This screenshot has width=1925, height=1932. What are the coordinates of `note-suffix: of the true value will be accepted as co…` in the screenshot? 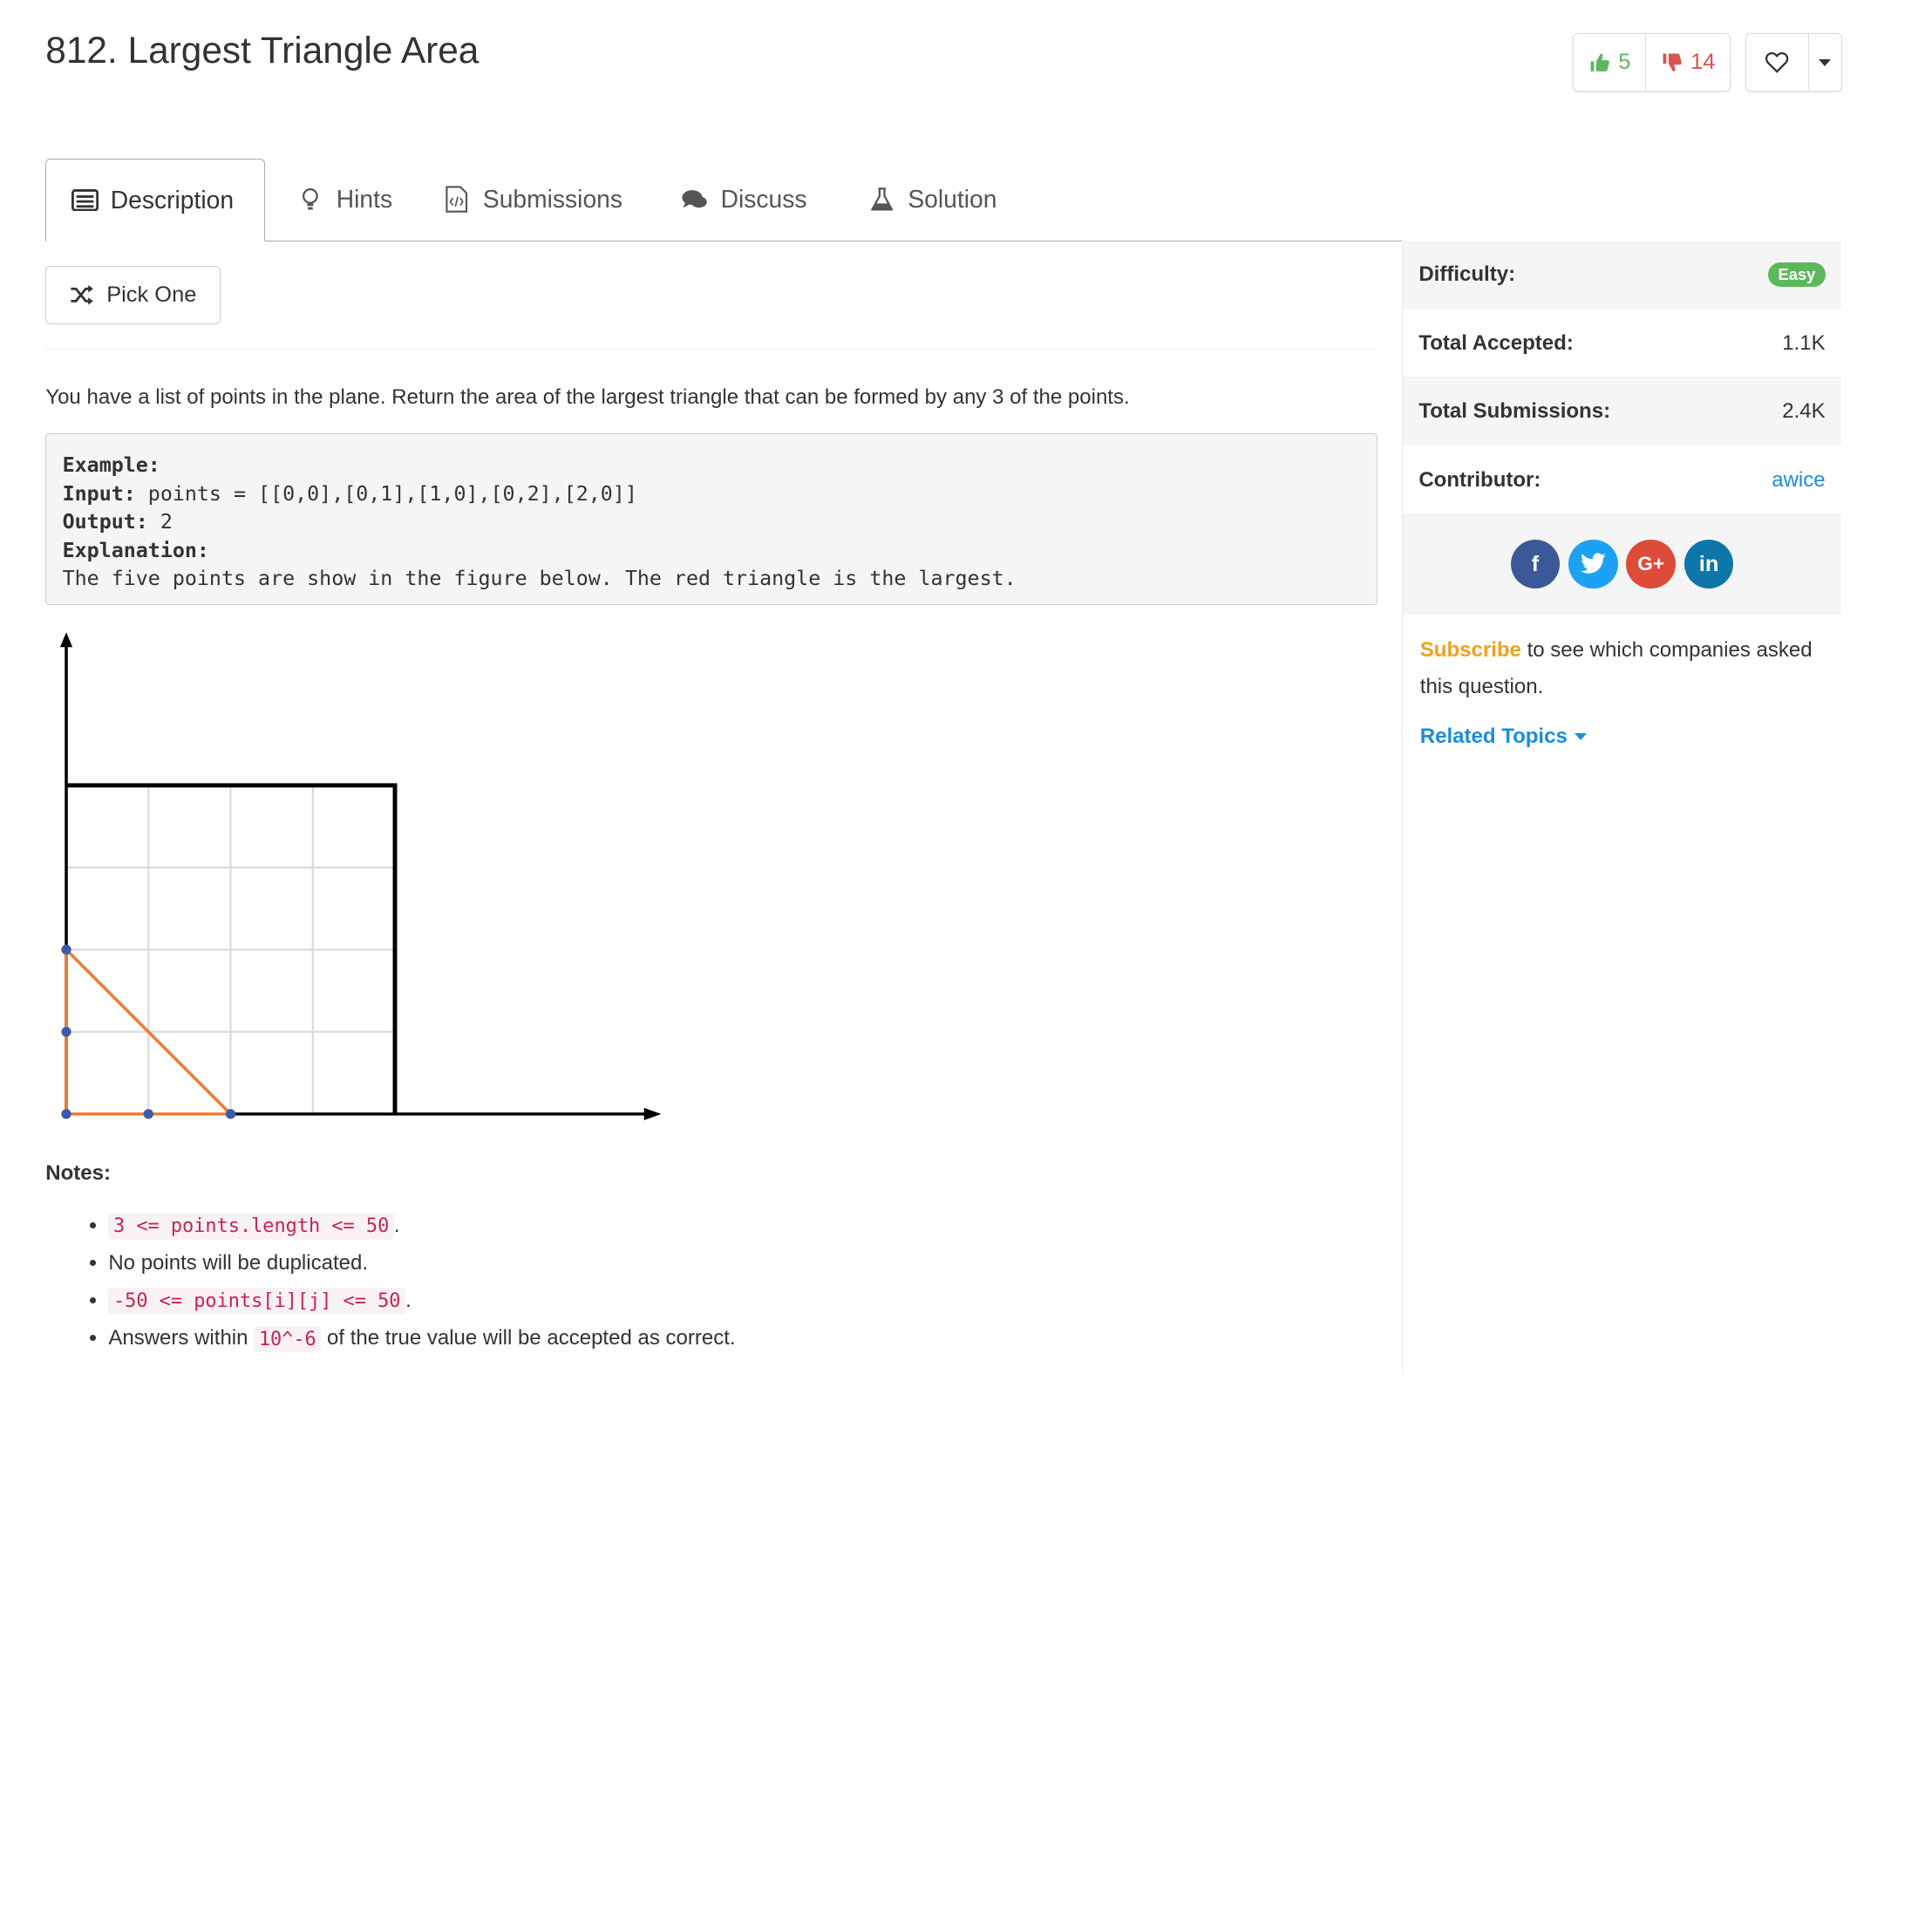 It's located at (528, 1338).